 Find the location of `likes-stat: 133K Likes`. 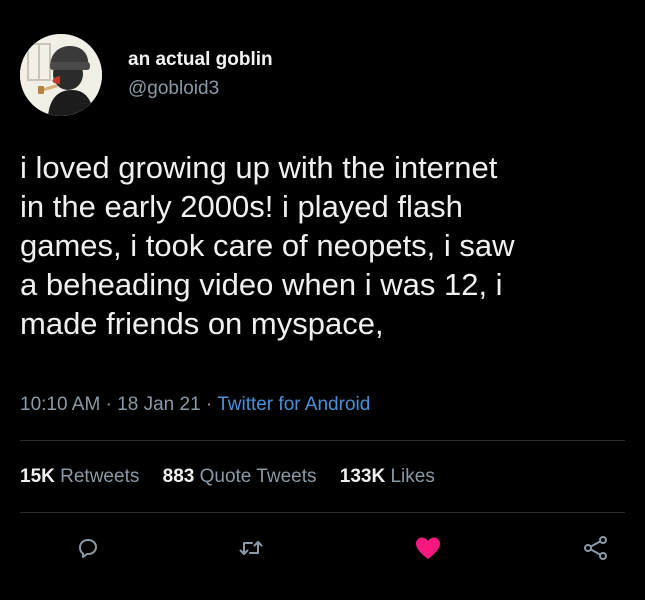

likes-stat: 133K Likes is located at coordinates (387, 476).